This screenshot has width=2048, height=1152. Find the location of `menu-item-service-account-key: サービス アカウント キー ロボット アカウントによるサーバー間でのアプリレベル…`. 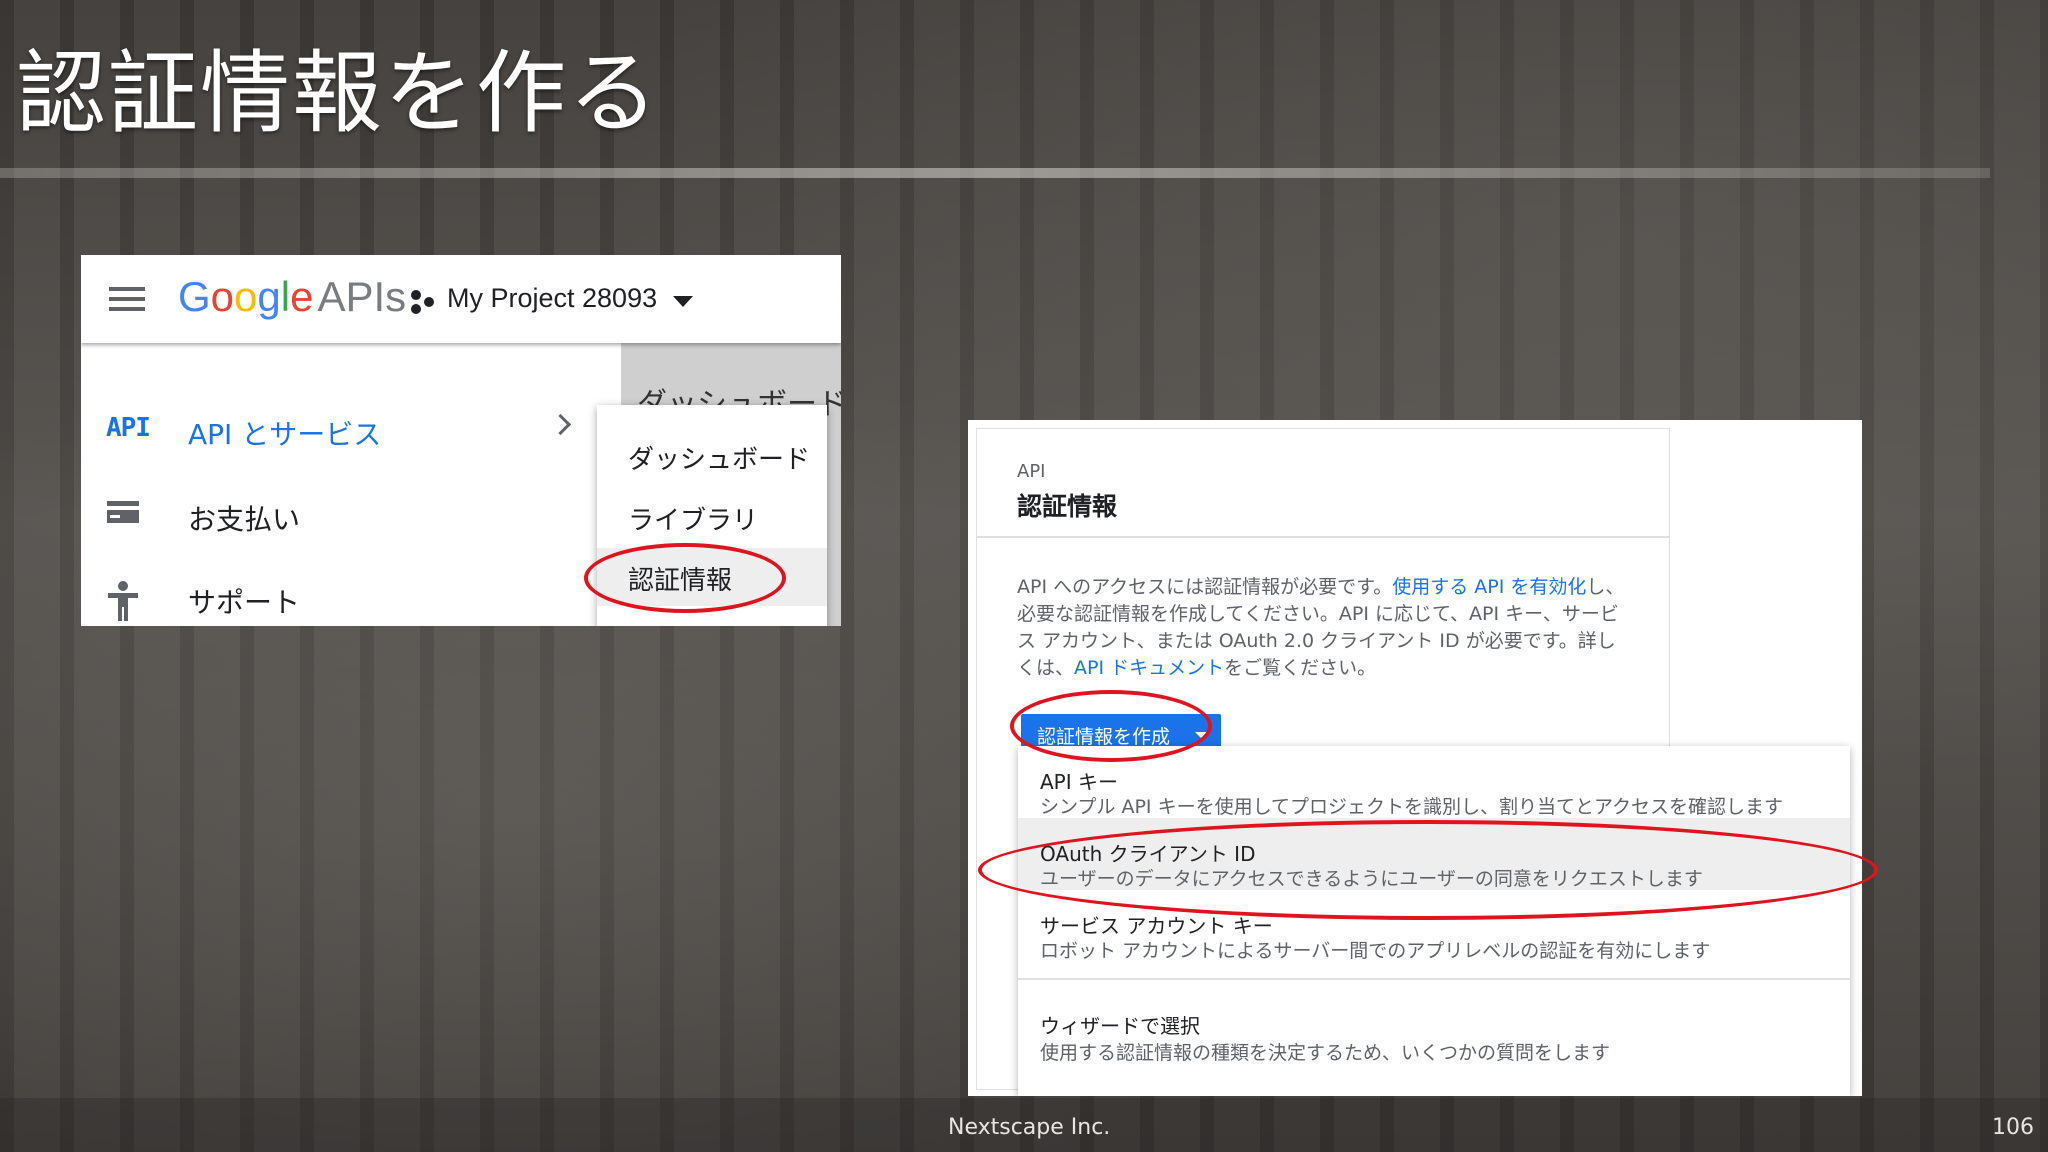

menu-item-service-account-key: サービス アカウント キー ロボット アカウントによるサーバー間でのアプリレベル… is located at coordinates (1434, 934).